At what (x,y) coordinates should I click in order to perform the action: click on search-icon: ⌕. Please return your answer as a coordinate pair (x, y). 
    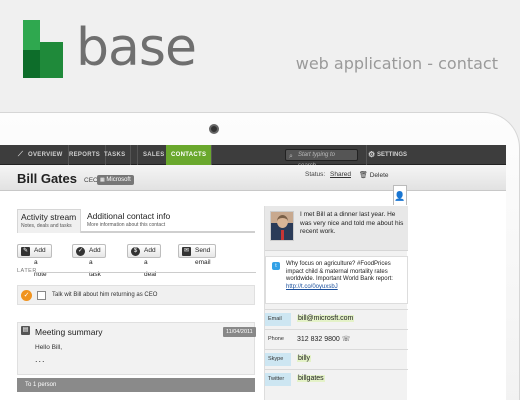
    Looking at the image, I should click on (291, 156).